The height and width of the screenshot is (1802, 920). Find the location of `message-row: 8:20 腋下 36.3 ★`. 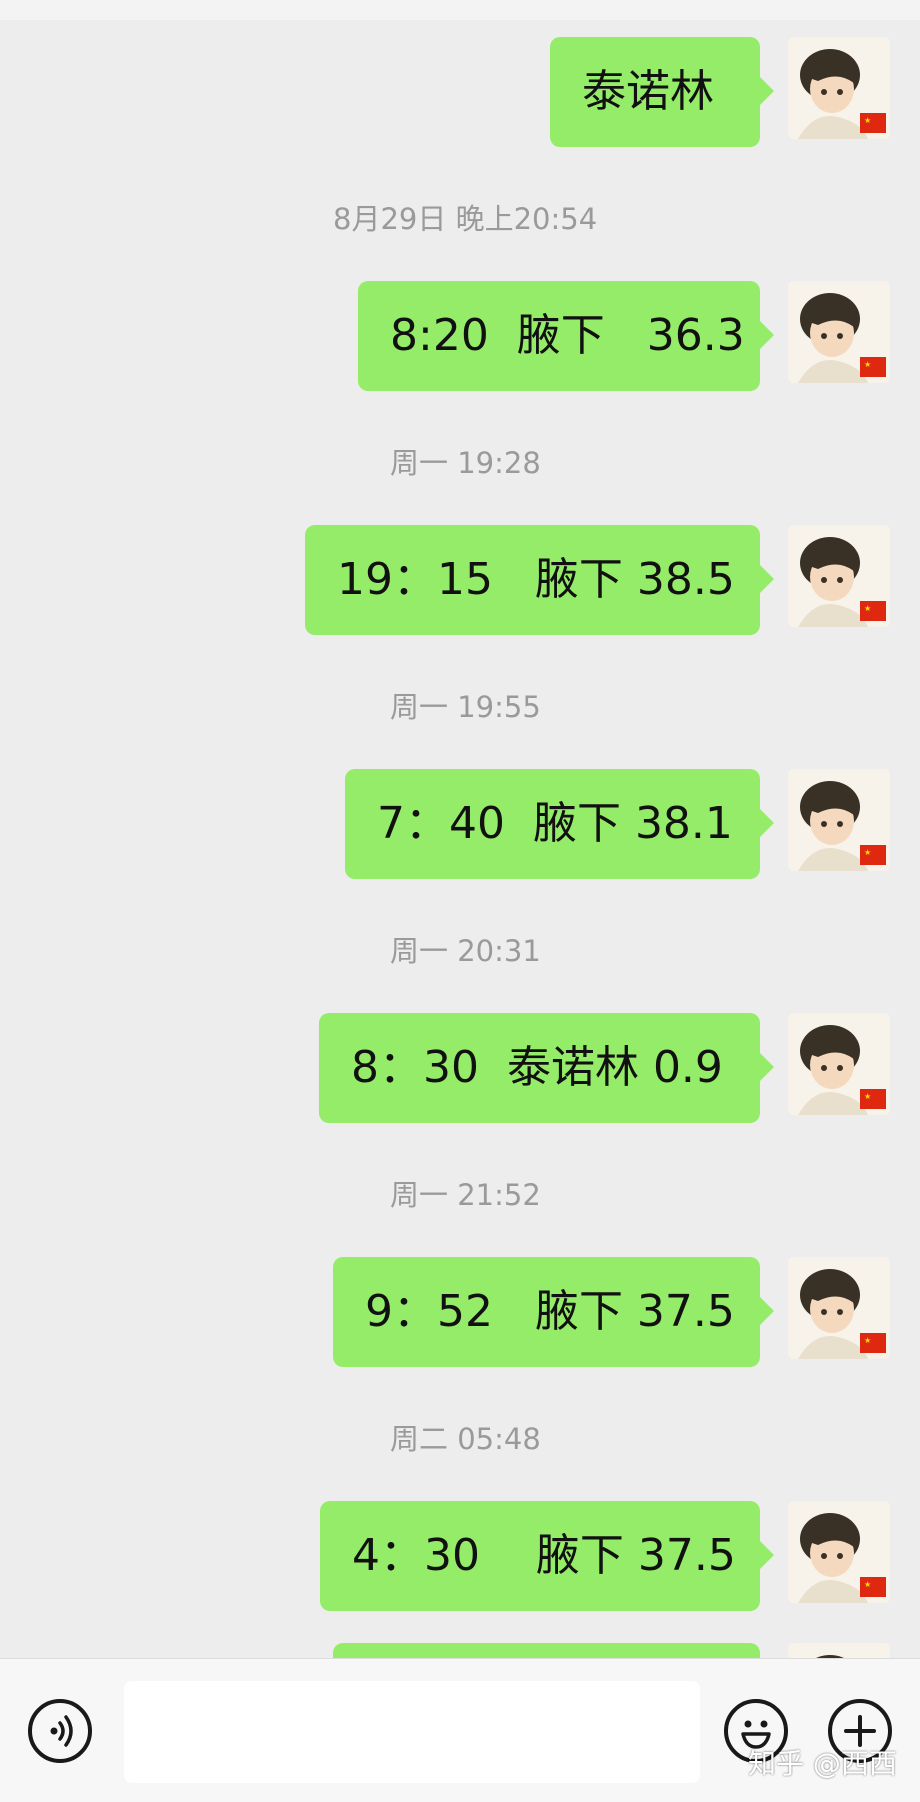

message-row: 8:20 腋下 36.3 ★ is located at coordinates (460, 336).